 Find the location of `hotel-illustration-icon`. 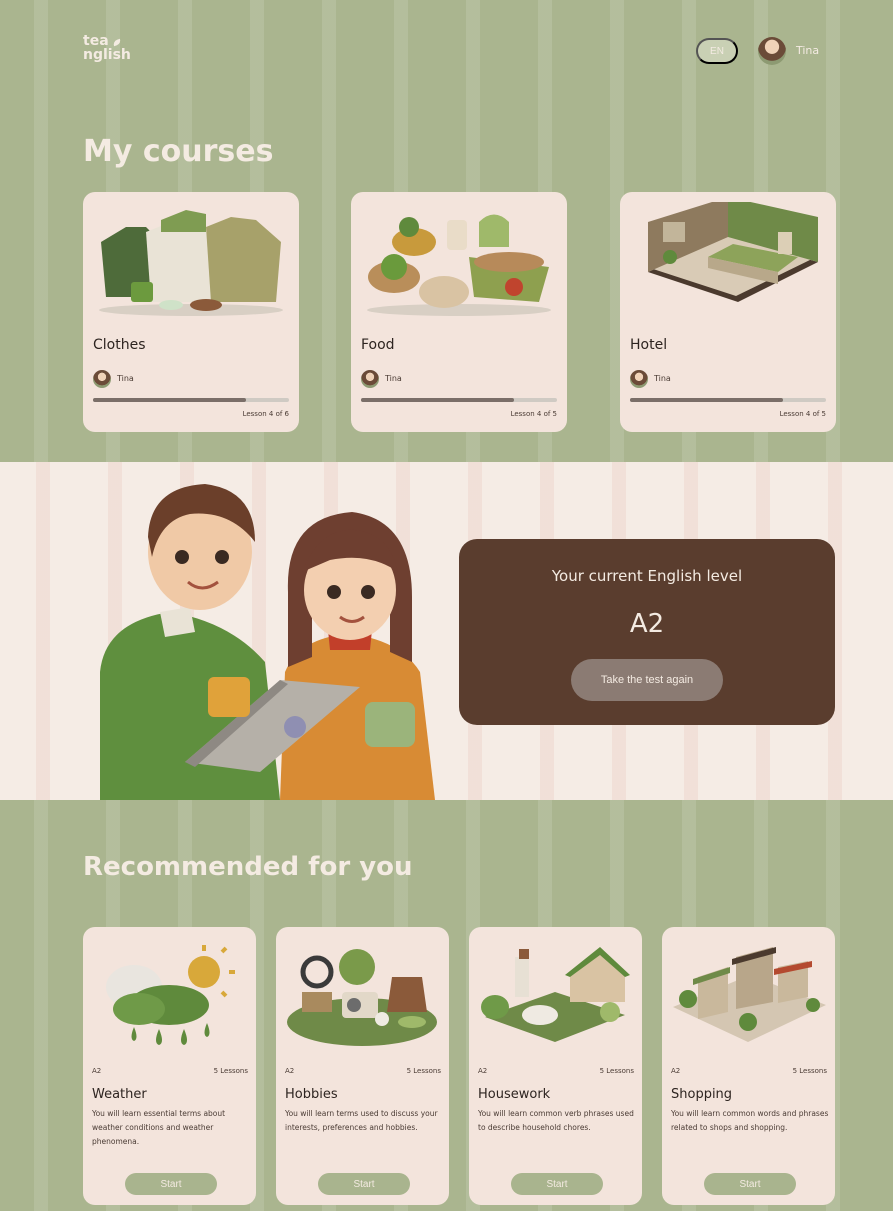

hotel-illustration-icon is located at coordinates (733, 252).